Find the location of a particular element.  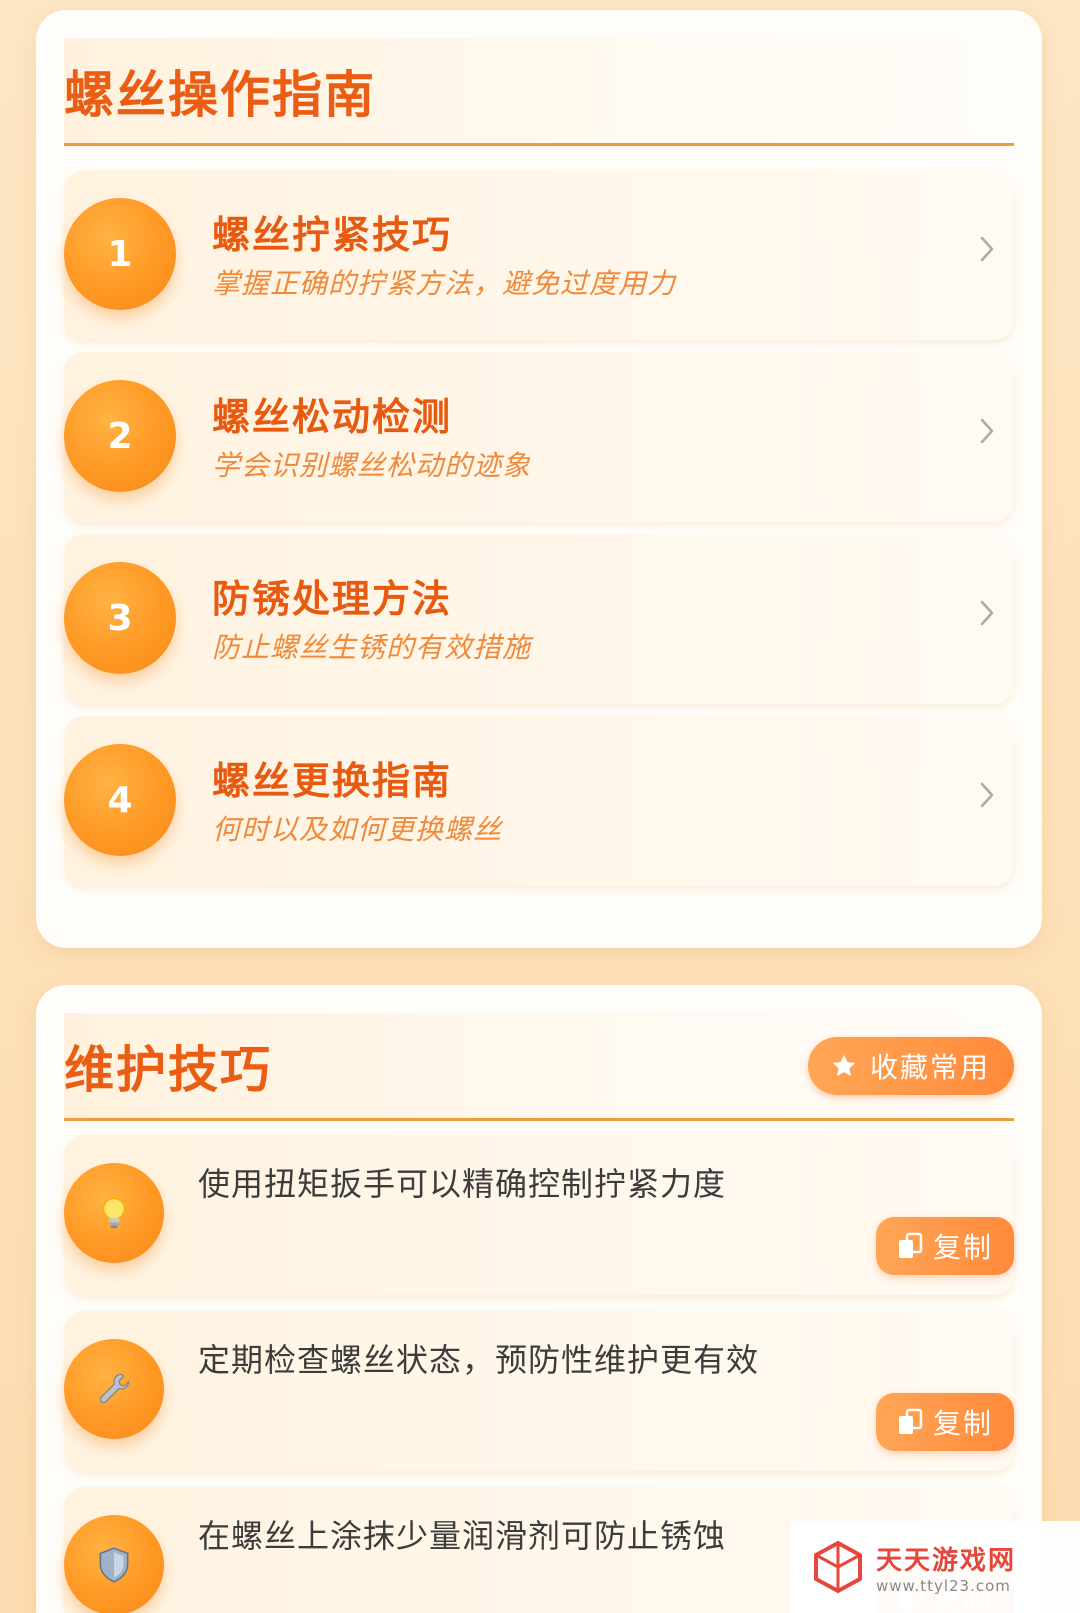

watermark-url: www.ttyl23.com is located at coordinates (943, 1585).